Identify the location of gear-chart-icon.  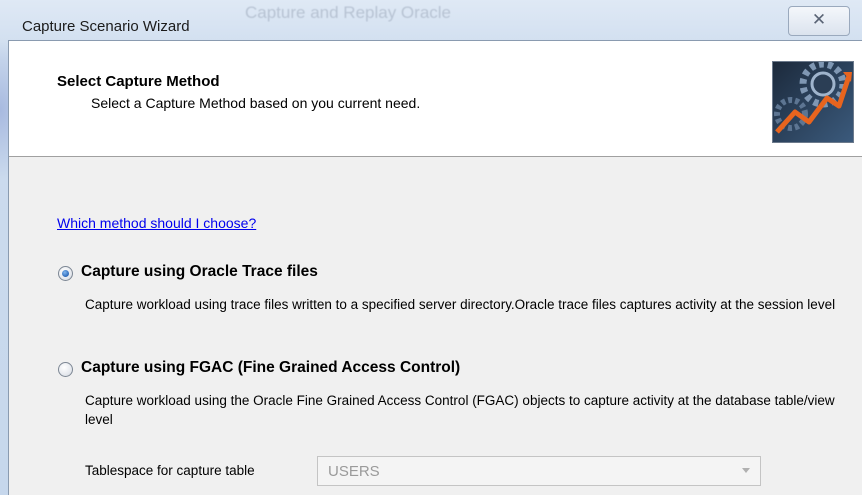
(813, 101).